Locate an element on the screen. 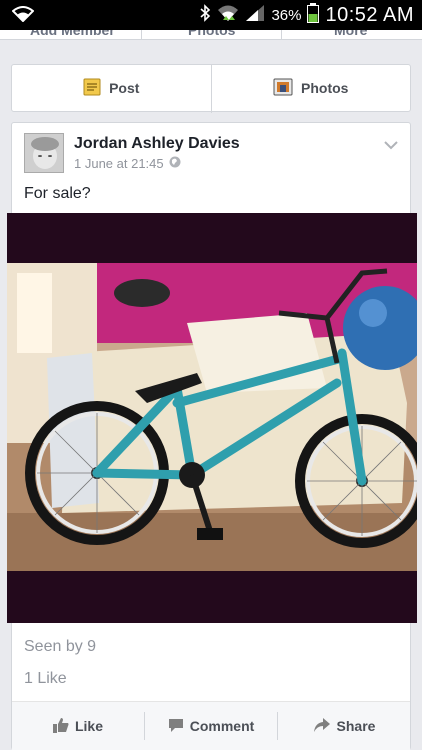  group-tabs: Add Member Photos More is located at coordinates (211, 35).